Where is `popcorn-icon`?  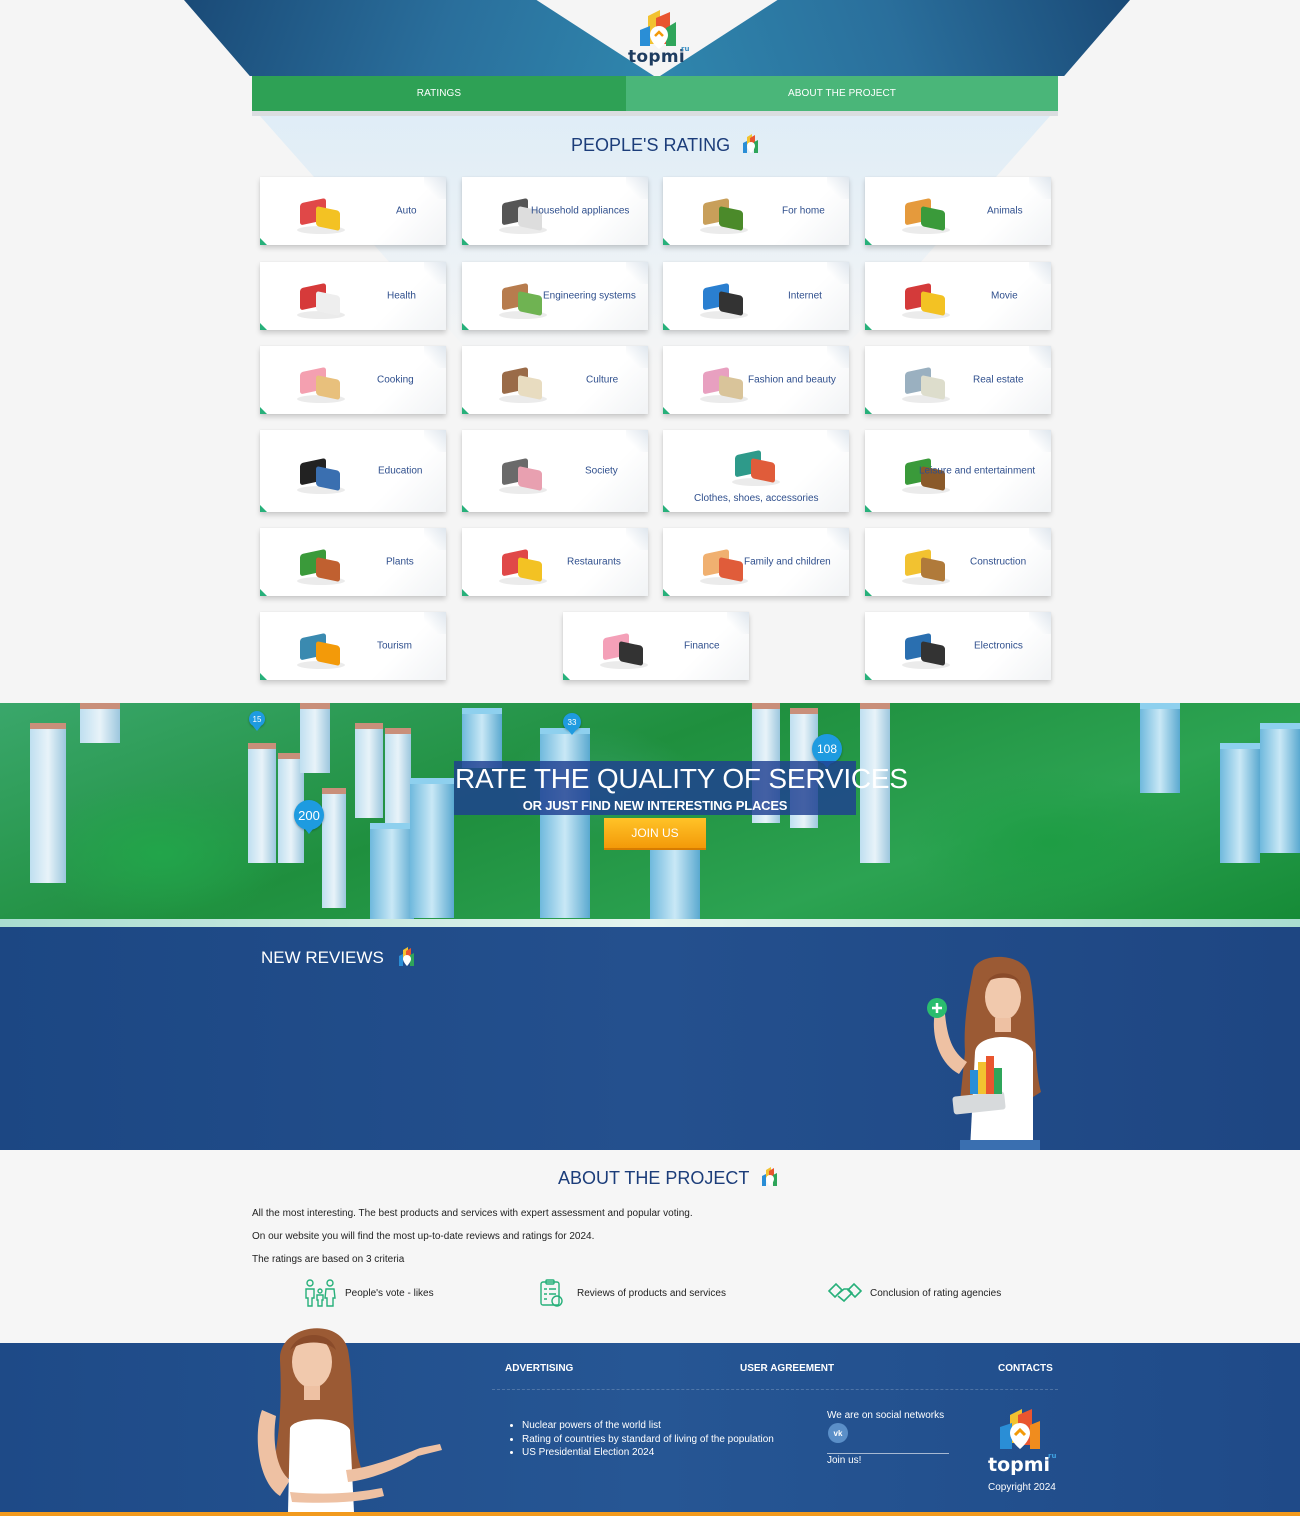 popcorn-icon is located at coordinates (926, 301).